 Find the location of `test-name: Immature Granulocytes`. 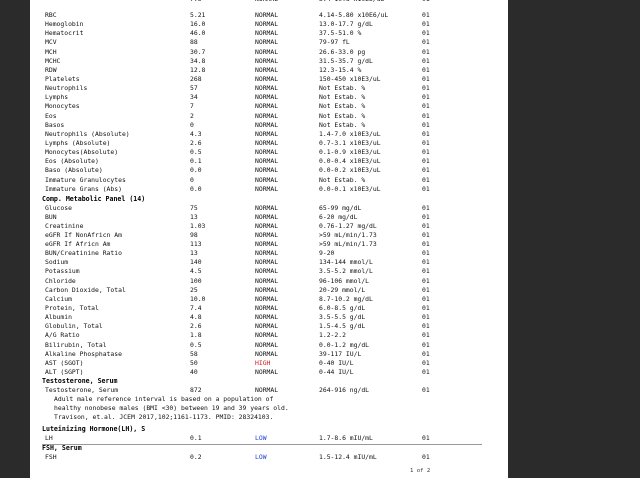

test-name: Immature Granulocytes is located at coordinates (85, 179).